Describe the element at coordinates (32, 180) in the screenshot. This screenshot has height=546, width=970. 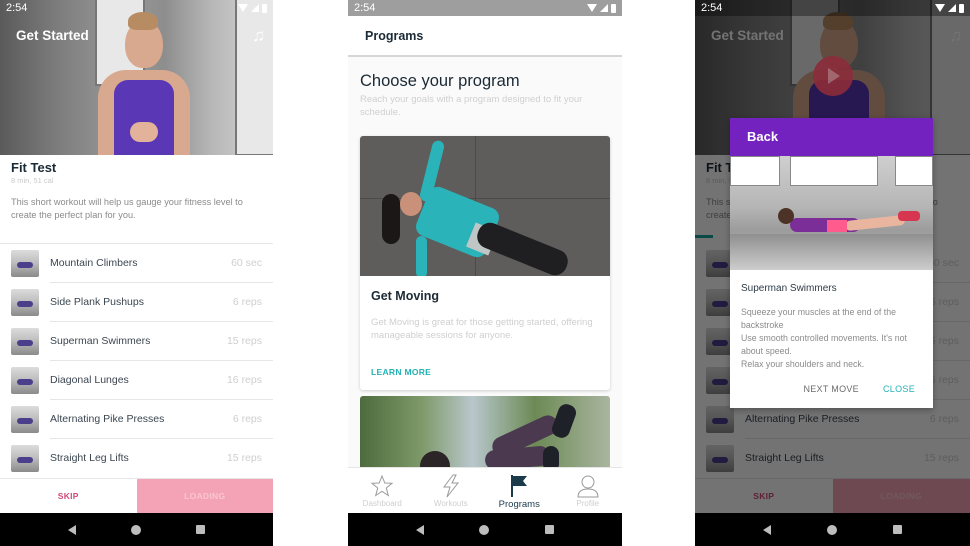
I see `workout-meta: 8 min, 51 cal` at that location.